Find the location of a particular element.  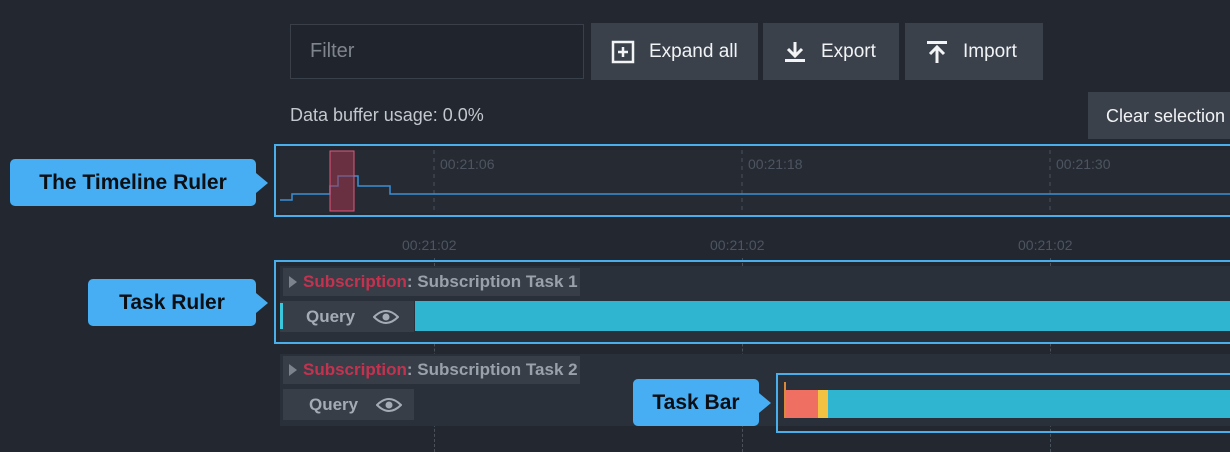

export-button: Export is located at coordinates (831, 51).